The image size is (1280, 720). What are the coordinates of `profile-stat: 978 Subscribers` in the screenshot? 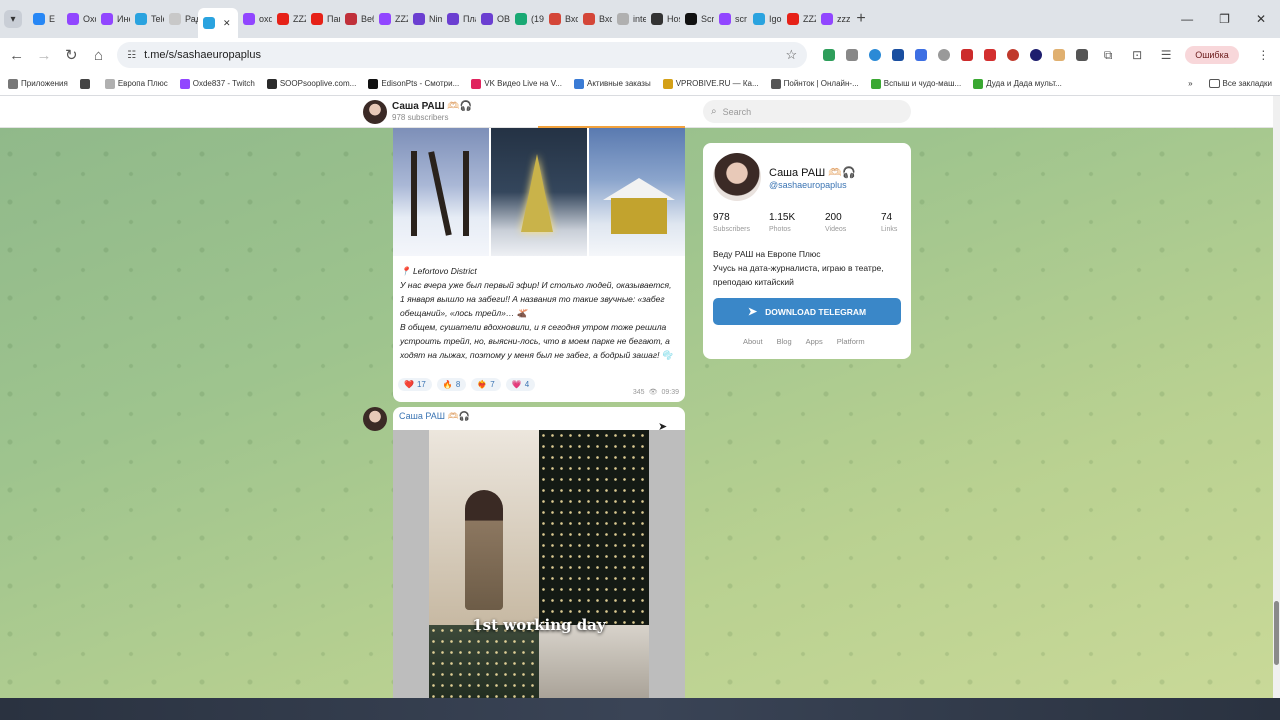 It's located at (741, 222).